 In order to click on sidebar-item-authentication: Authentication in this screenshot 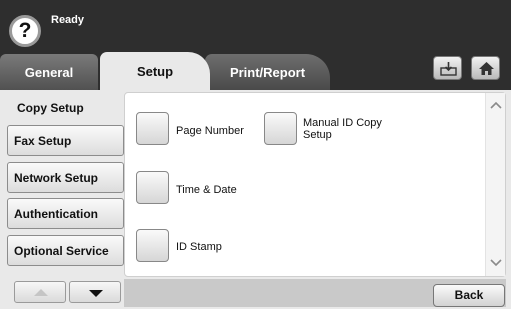, I will do `click(65, 213)`.